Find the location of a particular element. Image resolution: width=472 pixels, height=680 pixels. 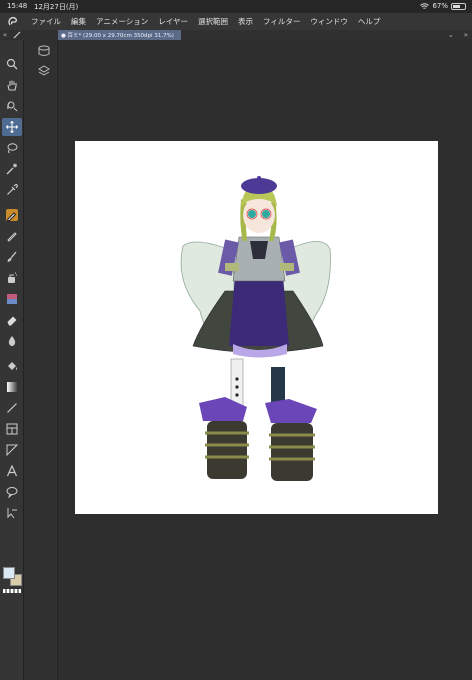

collapse-left-icon: « is located at coordinates (5, 35).